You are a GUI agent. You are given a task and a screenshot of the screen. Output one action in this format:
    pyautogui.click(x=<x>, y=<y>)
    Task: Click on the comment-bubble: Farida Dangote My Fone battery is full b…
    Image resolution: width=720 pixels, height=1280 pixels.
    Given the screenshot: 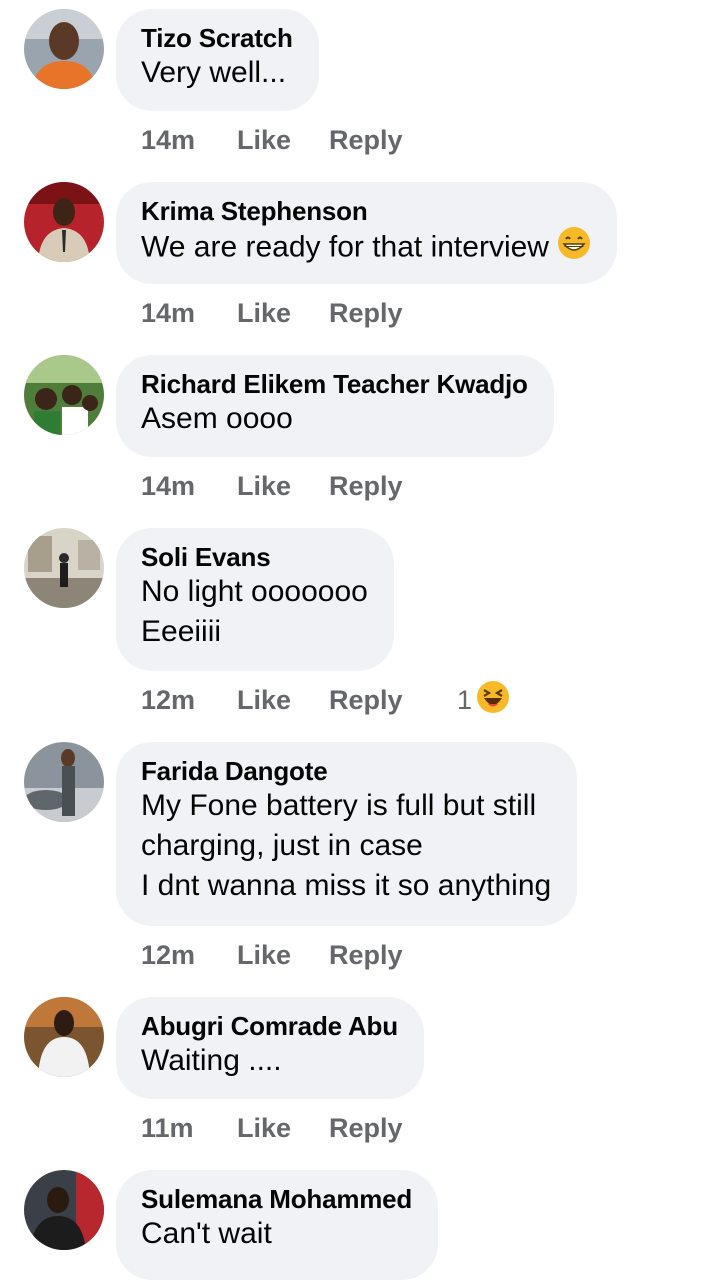 What is the action you would take?
    pyautogui.click(x=347, y=834)
    